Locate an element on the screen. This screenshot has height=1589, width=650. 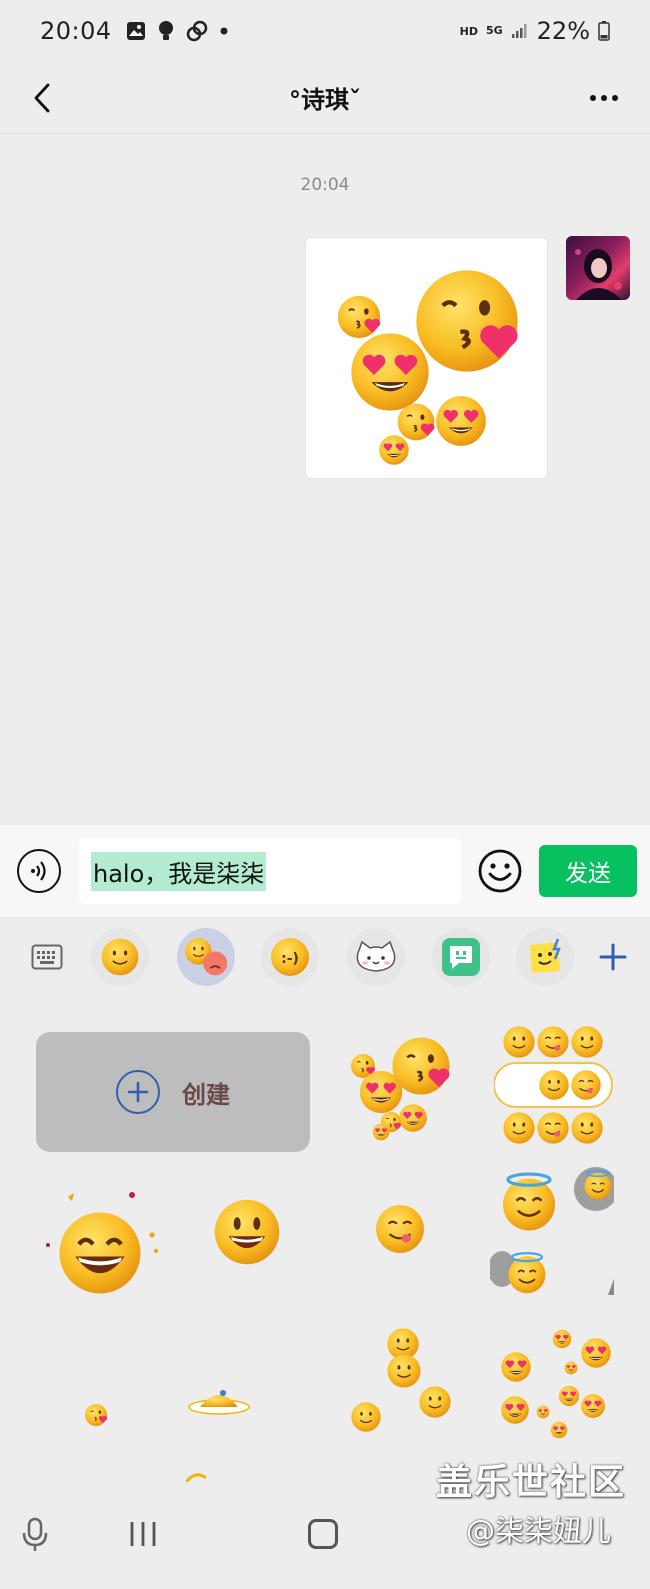
input-bar: halo，我是柒柒 发送 is located at coordinates (325, 871).